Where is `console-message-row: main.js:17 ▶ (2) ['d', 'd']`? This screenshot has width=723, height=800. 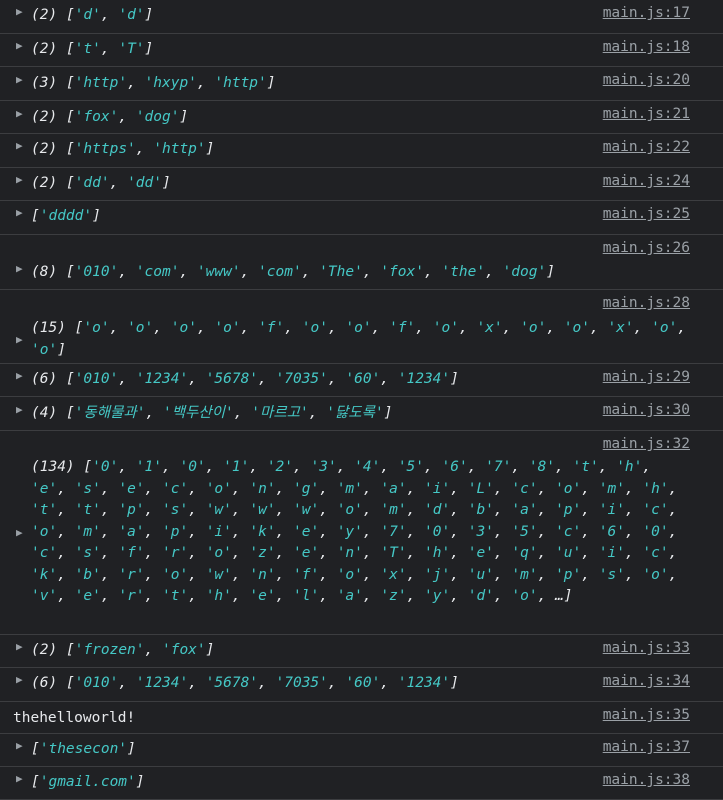
console-message-row: main.js:17 ▶ (2) ['d', 'd'] is located at coordinates (361, 17).